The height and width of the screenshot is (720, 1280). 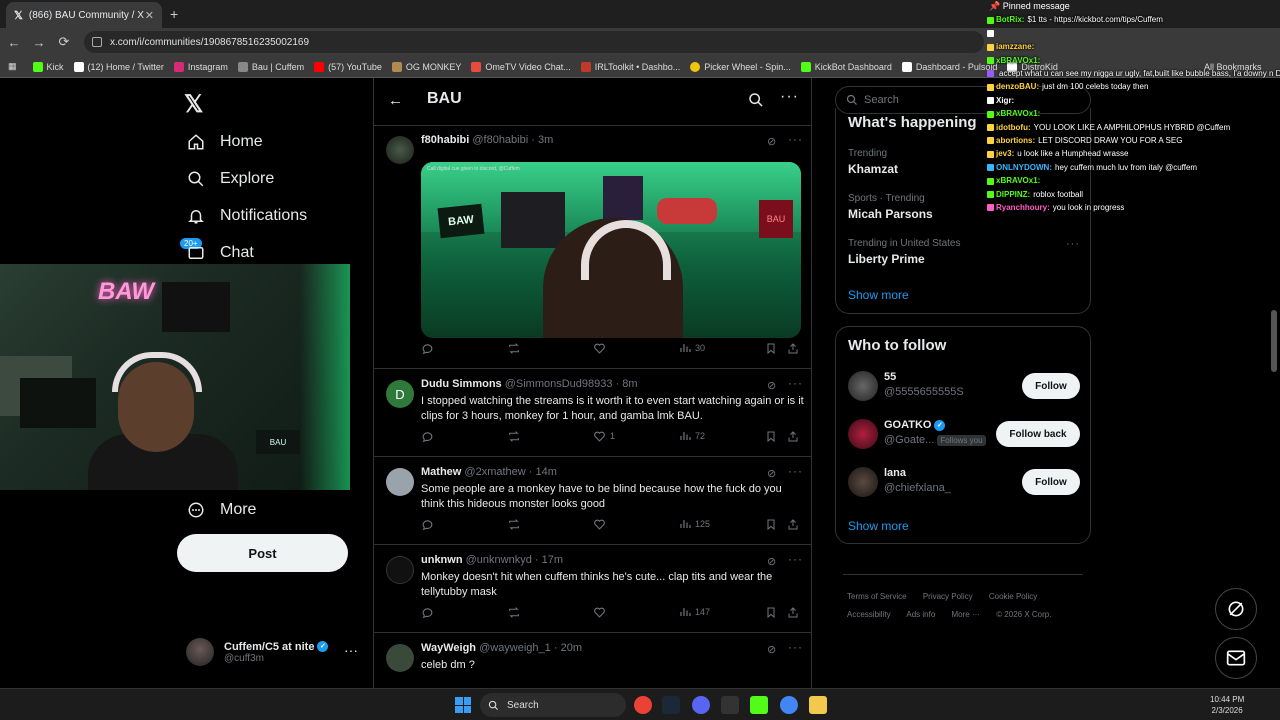 I want to click on post-author-handle: @2xmathew, so click(x=494, y=472).